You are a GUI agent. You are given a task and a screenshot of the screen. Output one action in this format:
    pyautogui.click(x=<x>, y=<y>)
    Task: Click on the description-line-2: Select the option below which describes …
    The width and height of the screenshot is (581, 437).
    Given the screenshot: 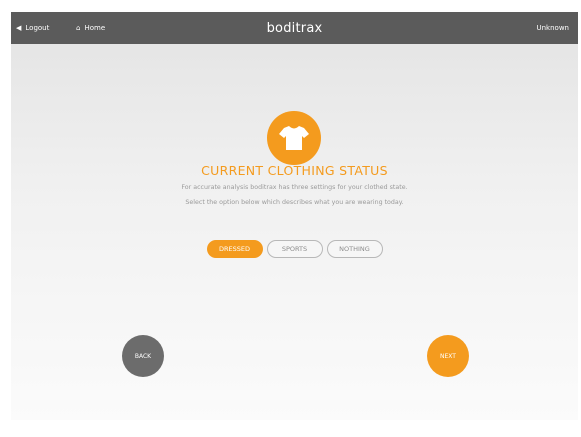 What is the action you would take?
    pyautogui.click(x=294, y=202)
    